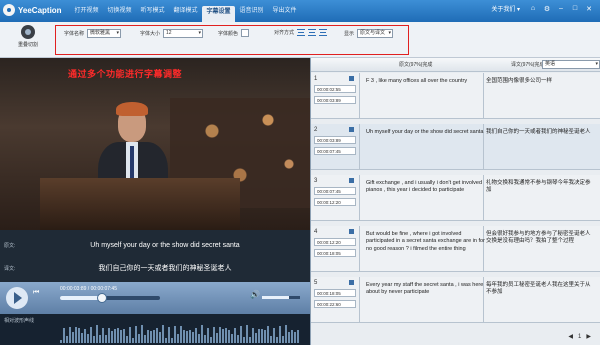  What do you see at coordinates (540, 81) in the screenshot?
I see `entry-translation-text: 全国范围内像很多公司一样` at bounding box center [540, 81].